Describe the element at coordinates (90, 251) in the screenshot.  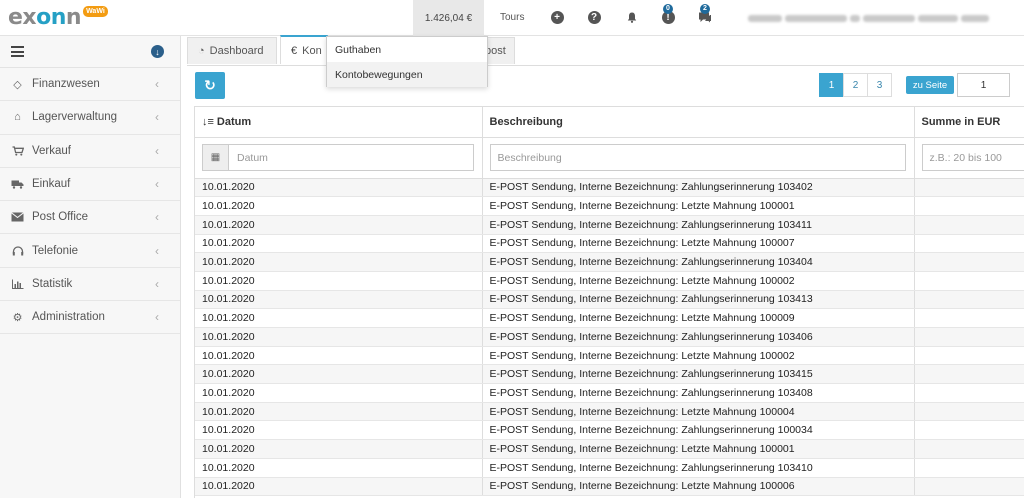
I see `sidebar-item-telefonie: Telefonie ‹` at that location.